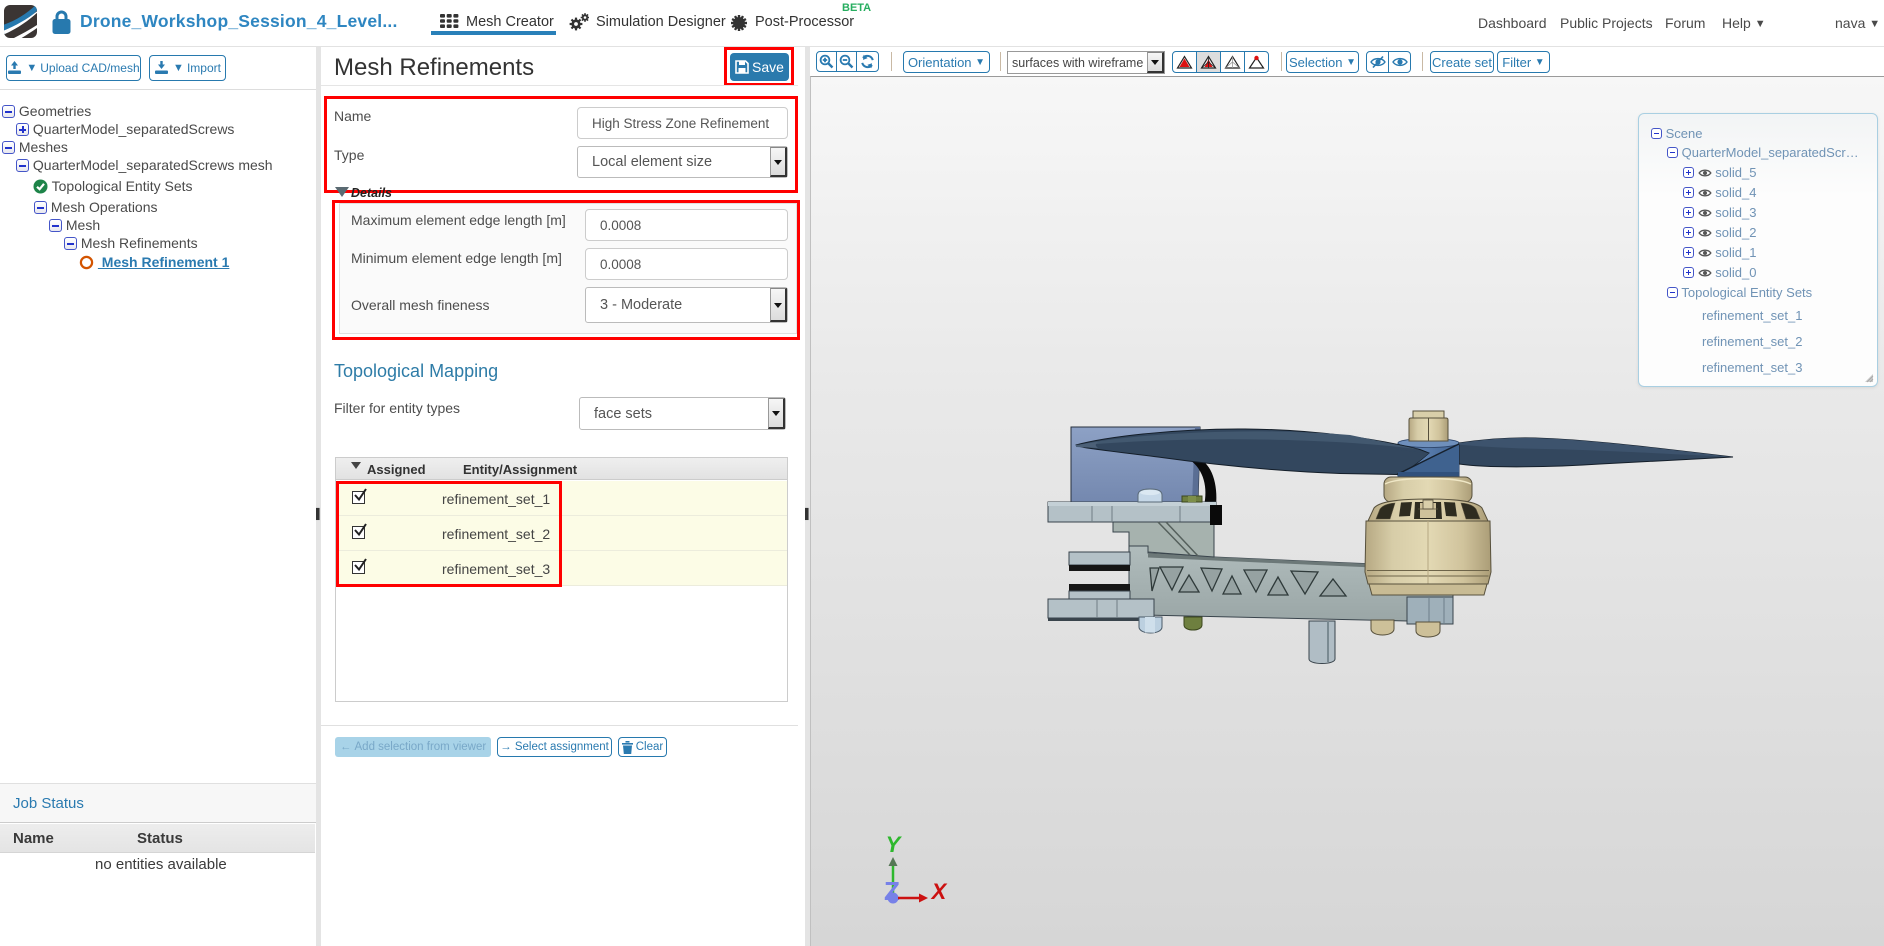 The height and width of the screenshot is (946, 1884). What do you see at coordinates (939, 891) in the screenshot?
I see `svg-text: X` at bounding box center [939, 891].